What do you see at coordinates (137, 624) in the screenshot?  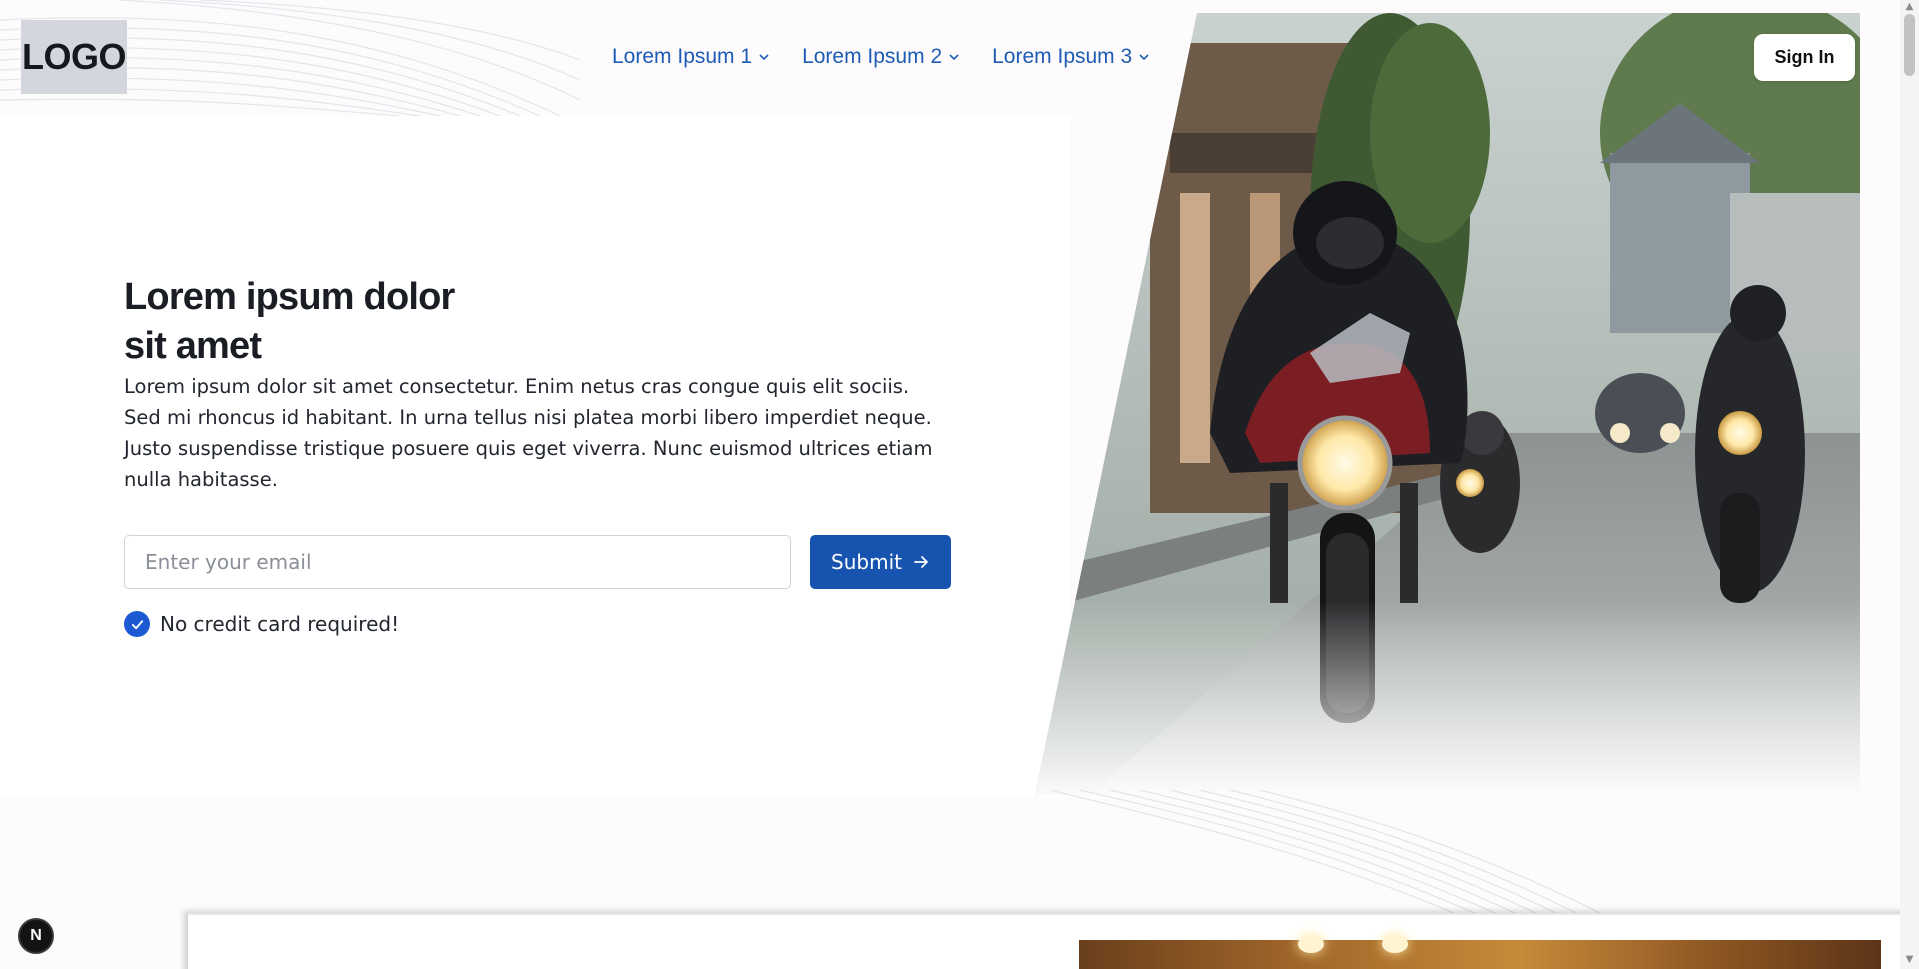 I see `check-circle-icon` at bounding box center [137, 624].